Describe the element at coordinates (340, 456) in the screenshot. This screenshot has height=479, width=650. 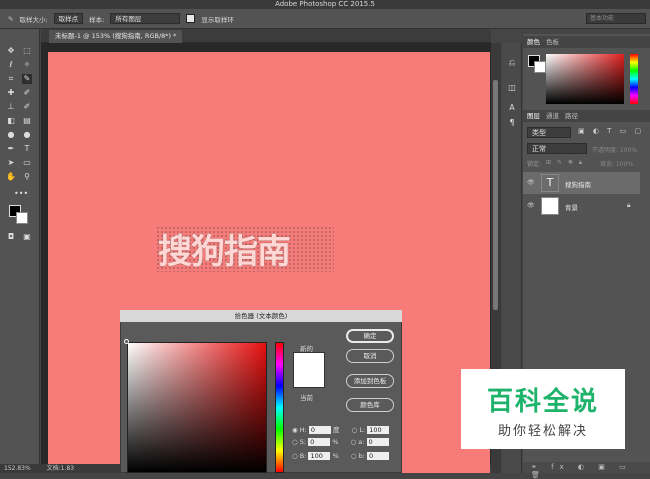
I see `b-field-row: ○ B: 100 % ○ b: 0` at that location.